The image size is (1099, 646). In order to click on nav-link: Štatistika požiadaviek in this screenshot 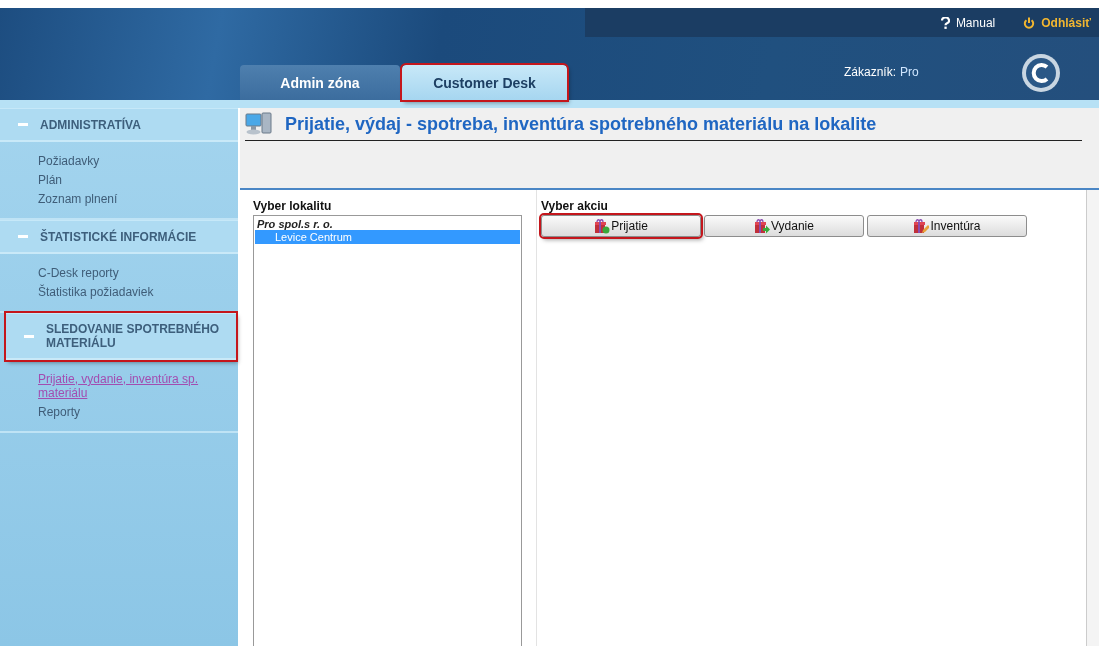, I will do `click(133, 292)`.